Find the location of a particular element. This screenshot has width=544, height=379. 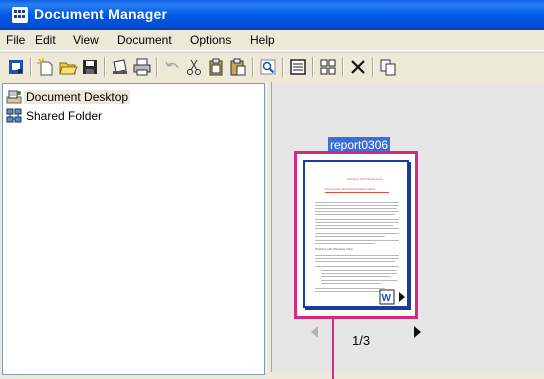

copy-icon is located at coordinates (216, 67).